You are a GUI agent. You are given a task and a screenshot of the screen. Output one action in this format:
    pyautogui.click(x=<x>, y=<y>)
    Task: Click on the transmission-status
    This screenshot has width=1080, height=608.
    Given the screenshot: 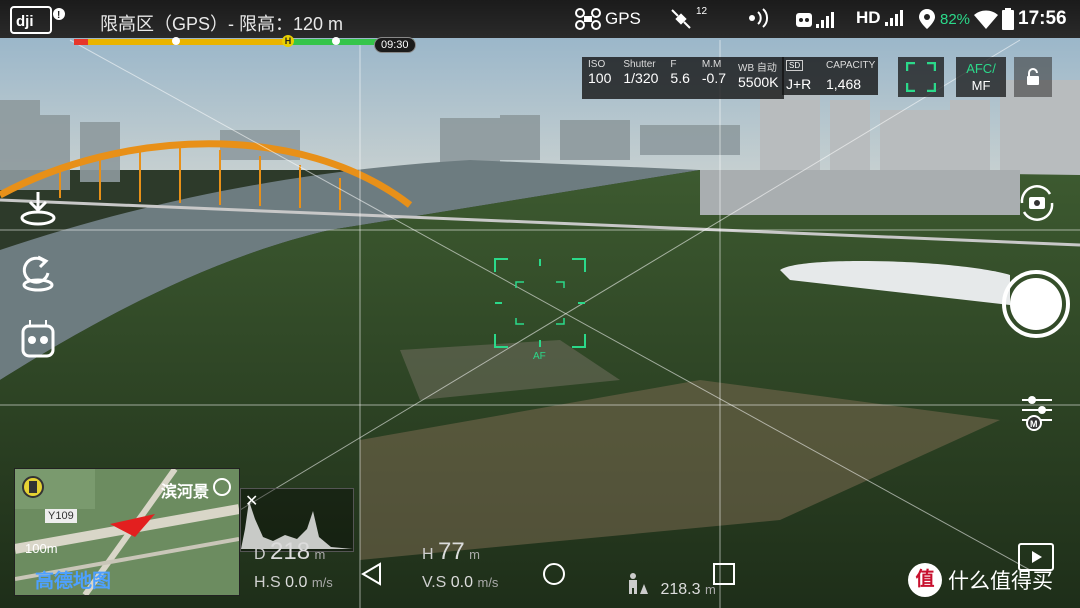 What is the action you would take?
    pyautogui.click(x=758, y=18)
    